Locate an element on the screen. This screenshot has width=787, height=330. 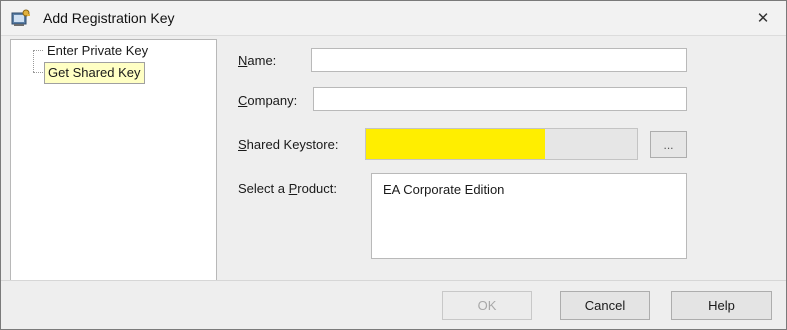
name-input is located at coordinates (499, 60).